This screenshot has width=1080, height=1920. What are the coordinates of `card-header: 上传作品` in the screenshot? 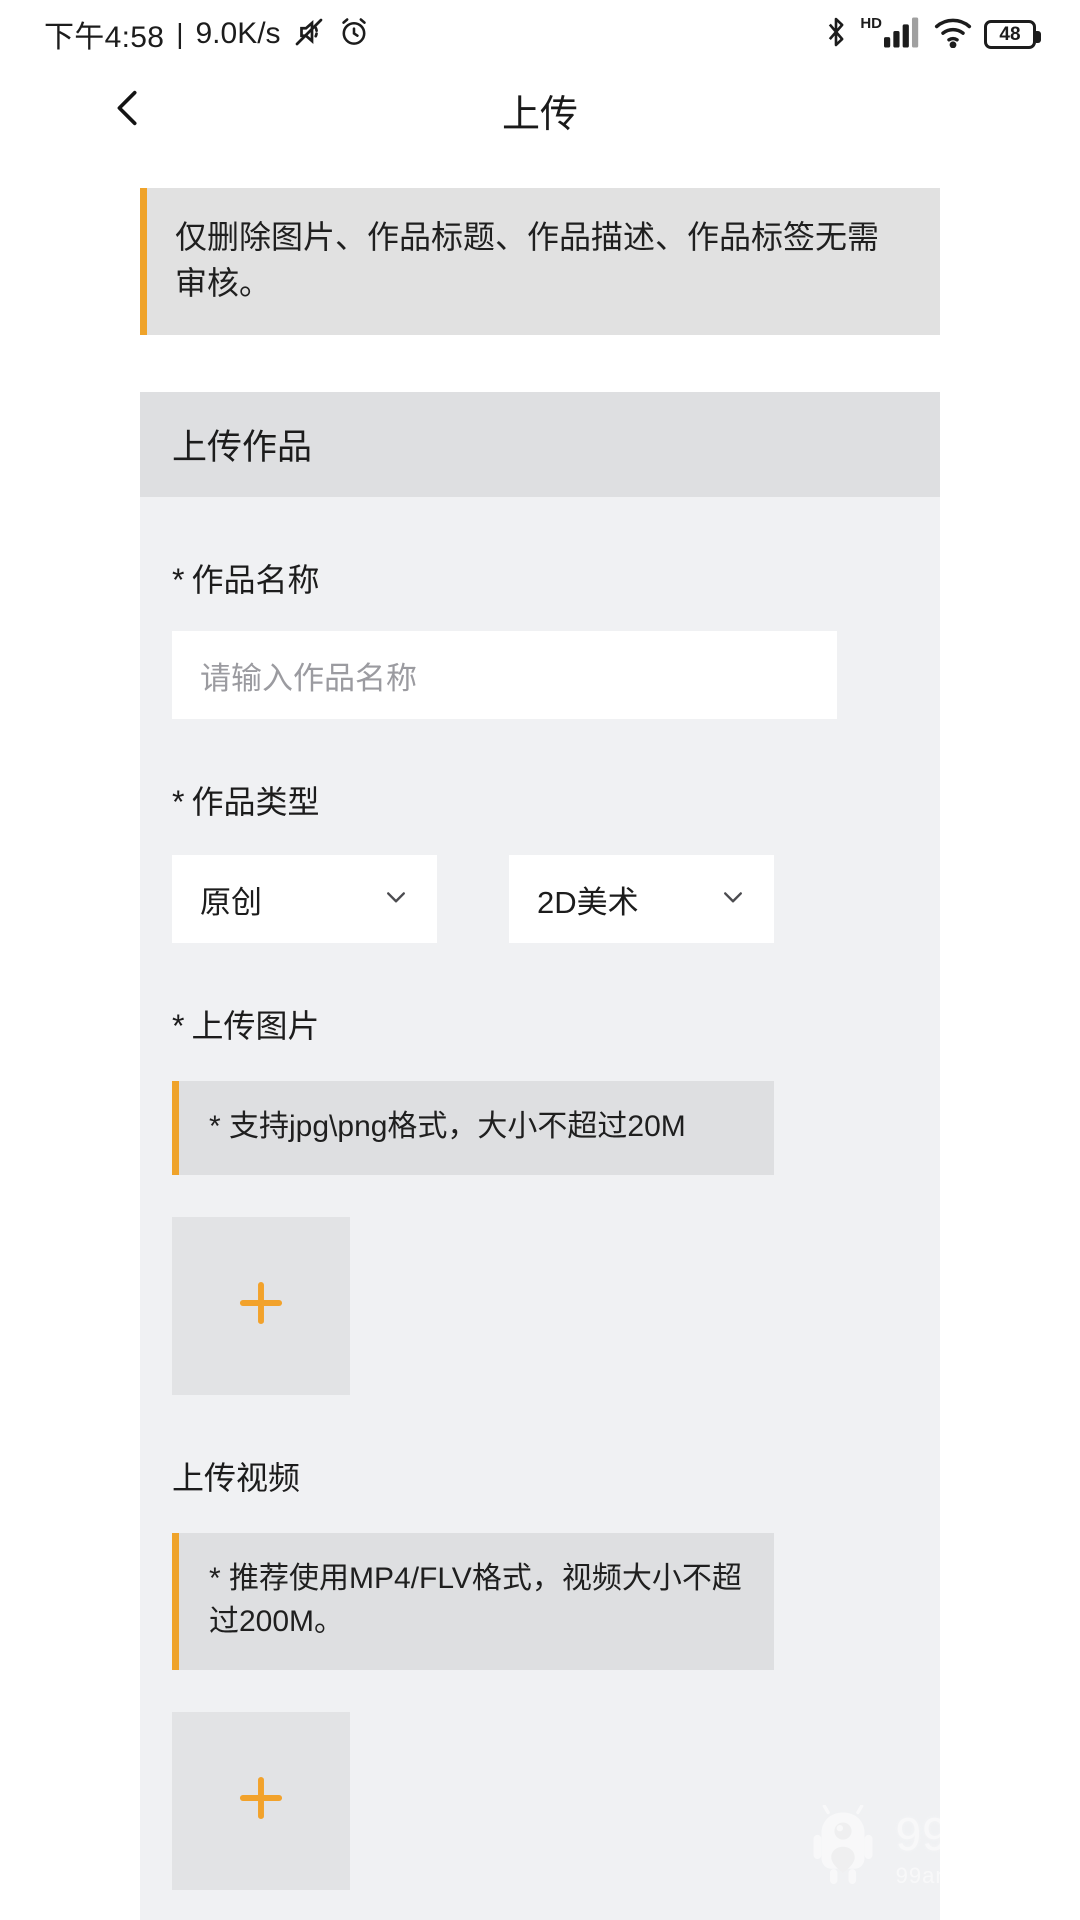 It's located at (540, 444).